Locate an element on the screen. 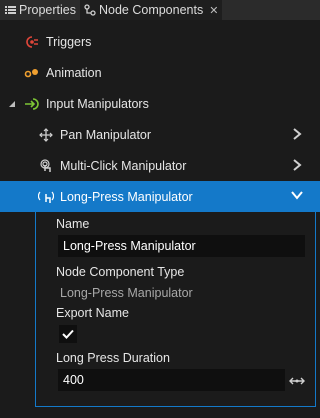 Image resolution: width=320 pixels, height=418 pixels. input-manipulator-icon is located at coordinates (32, 104).